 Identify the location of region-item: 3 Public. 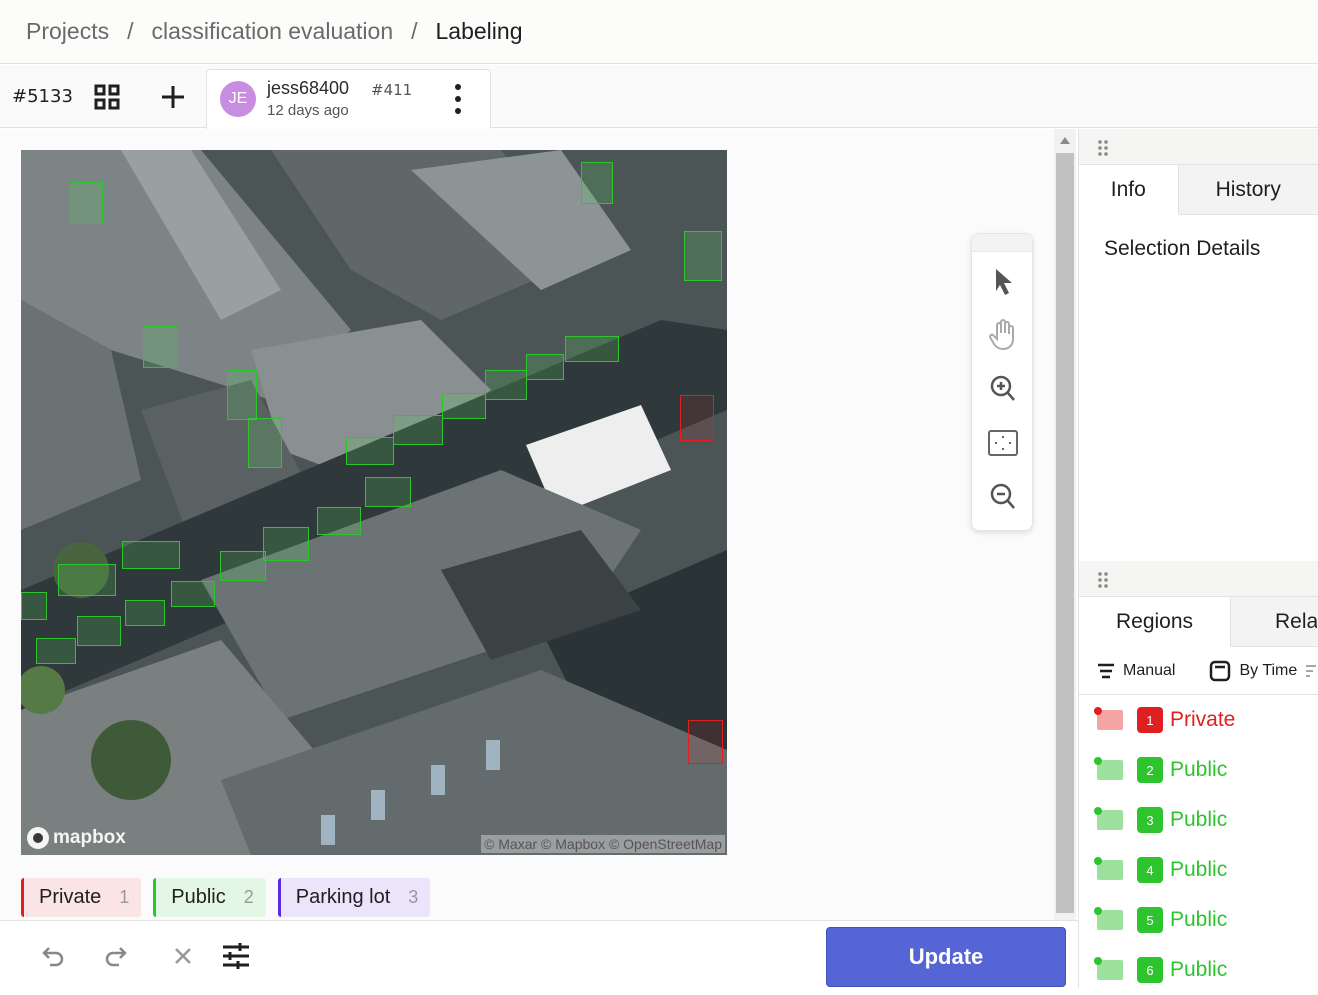
(1198, 820).